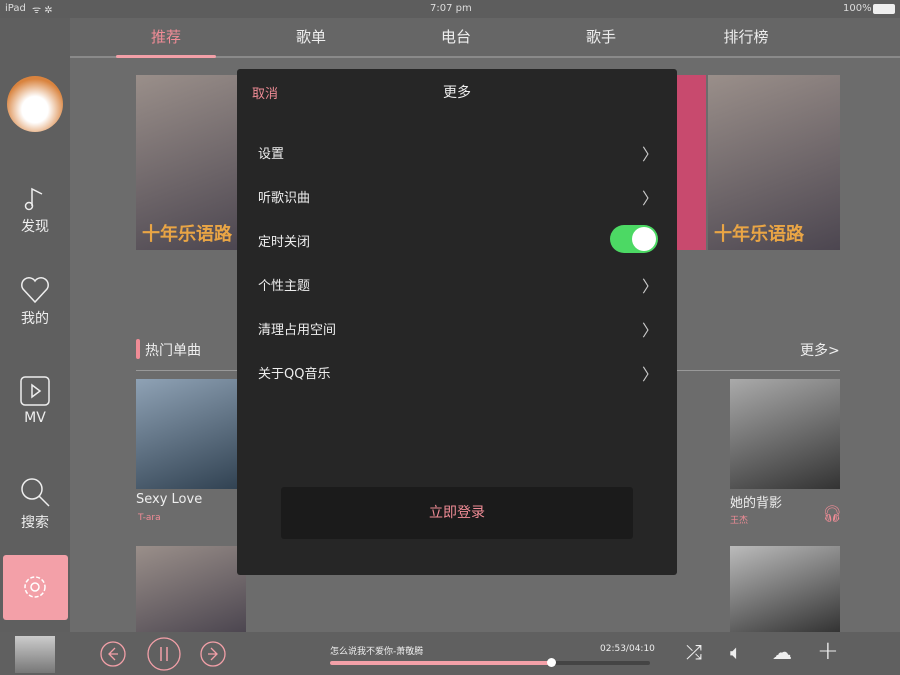 This screenshot has height=675, width=900. Describe the element at coordinates (458, 329) in the screenshot. I see `menu-item-clear-storage: 清理占用空间〉` at that location.